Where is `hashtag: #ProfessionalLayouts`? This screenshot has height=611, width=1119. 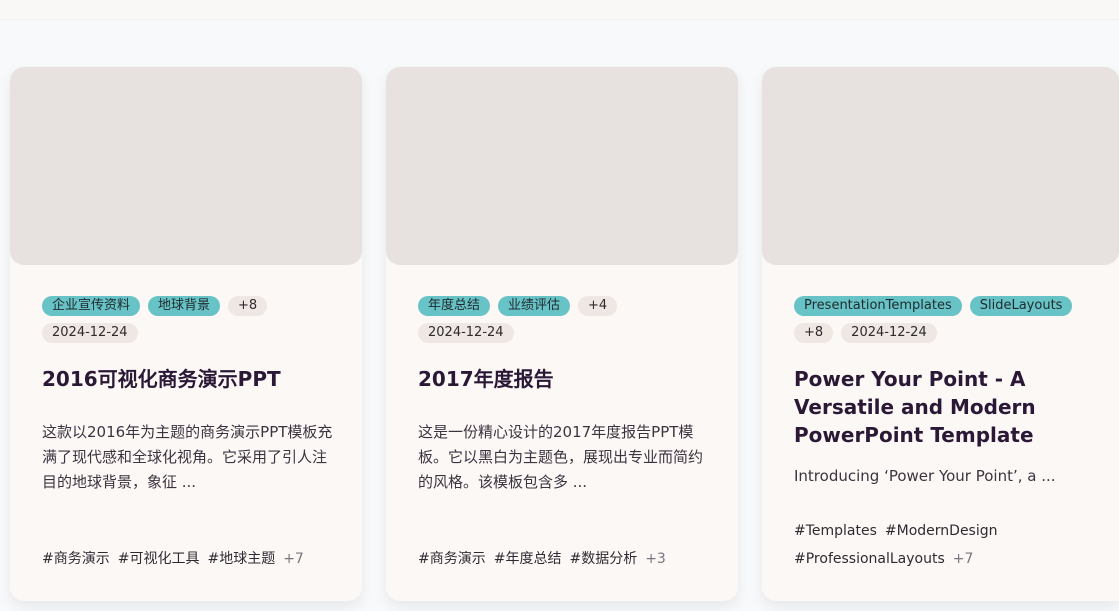
hashtag: #ProfessionalLayouts is located at coordinates (869, 559).